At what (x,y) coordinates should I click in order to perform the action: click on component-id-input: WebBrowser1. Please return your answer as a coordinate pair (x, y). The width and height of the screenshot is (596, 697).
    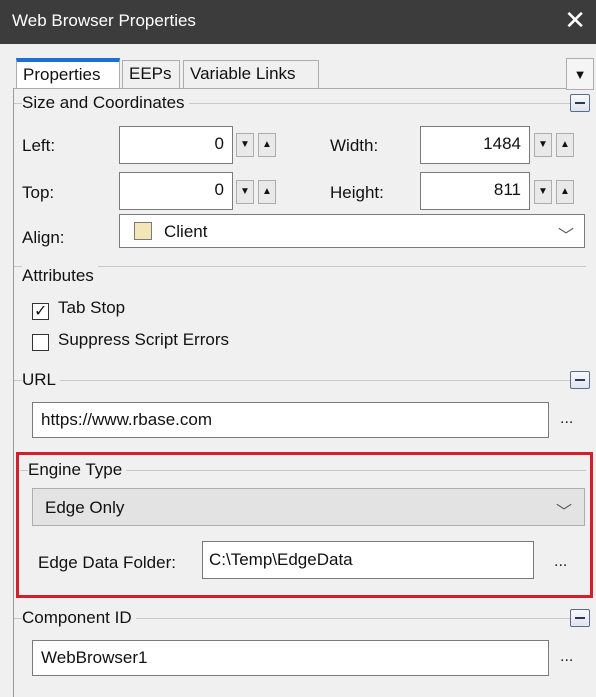
    Looking at the image, I should click on (290, 658).